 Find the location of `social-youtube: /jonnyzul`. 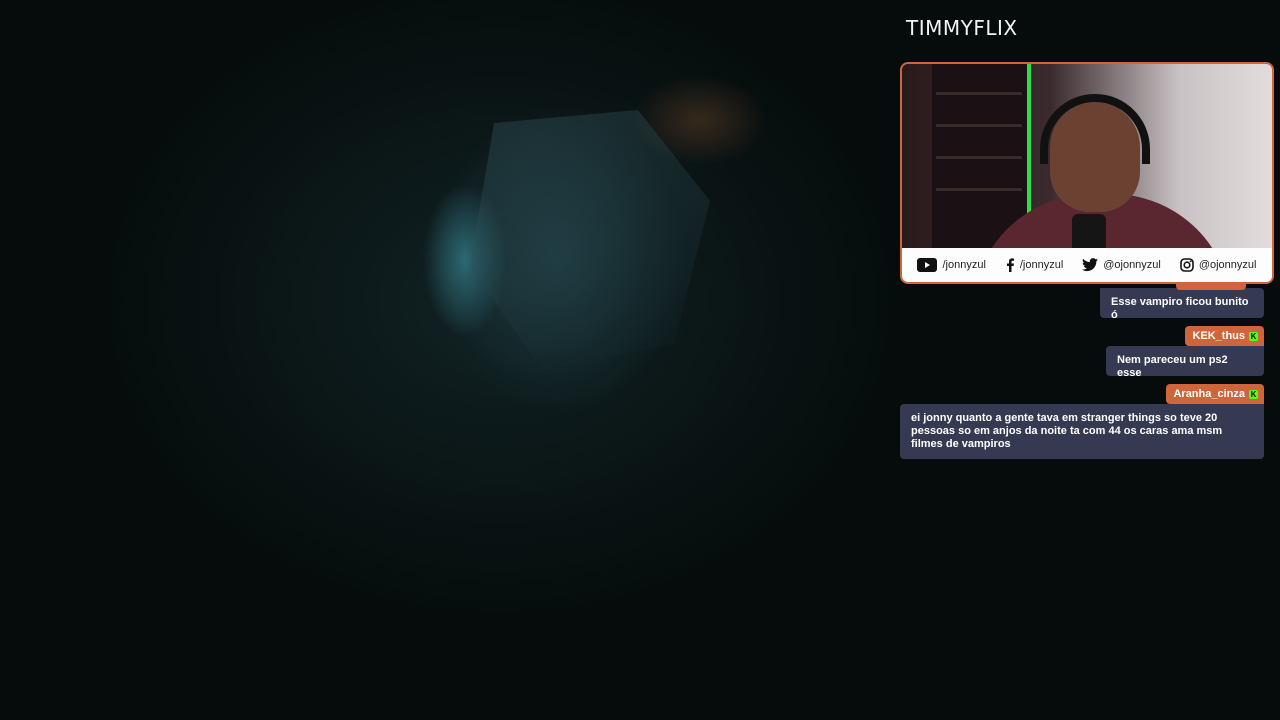

social-youtube: /jonnyzul is located at coordinates (951, 265).